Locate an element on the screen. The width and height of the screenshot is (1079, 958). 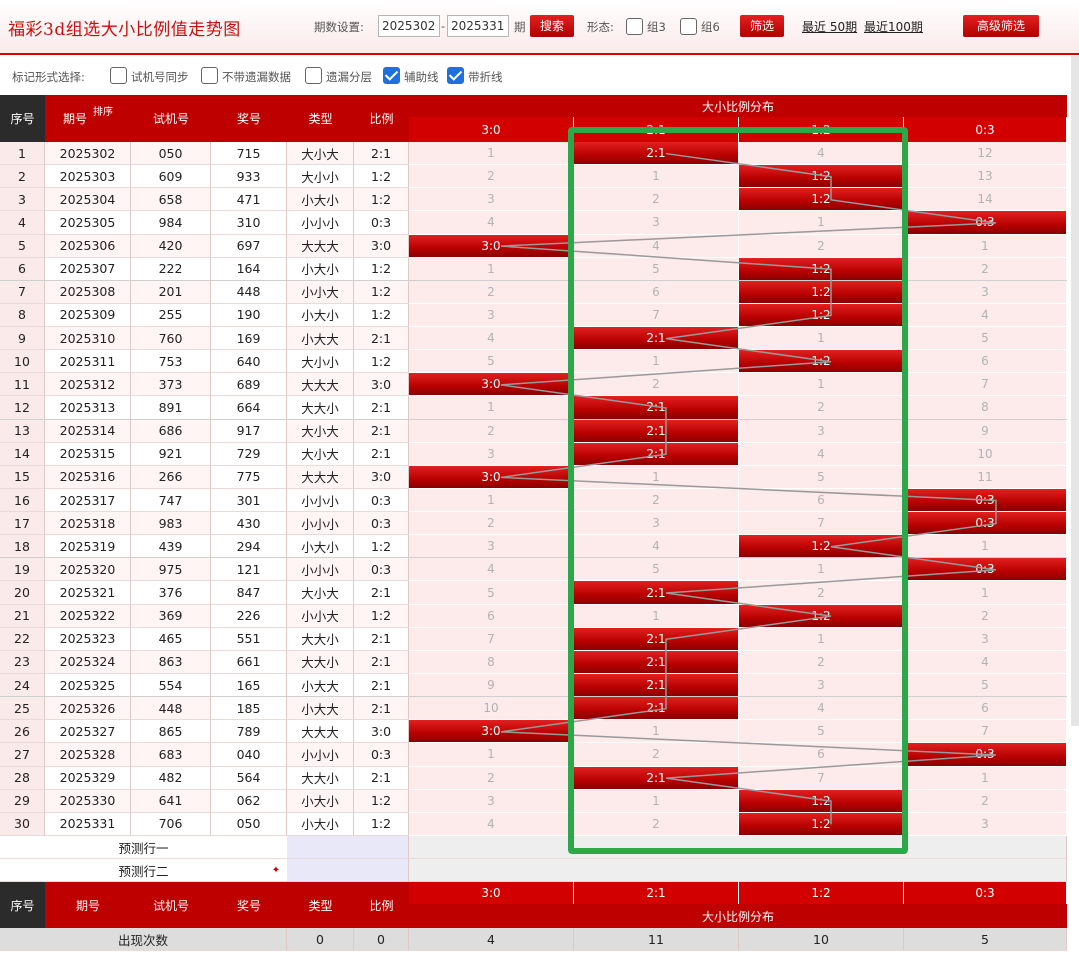
group6-checkbox is located at coordinates (688, 26).